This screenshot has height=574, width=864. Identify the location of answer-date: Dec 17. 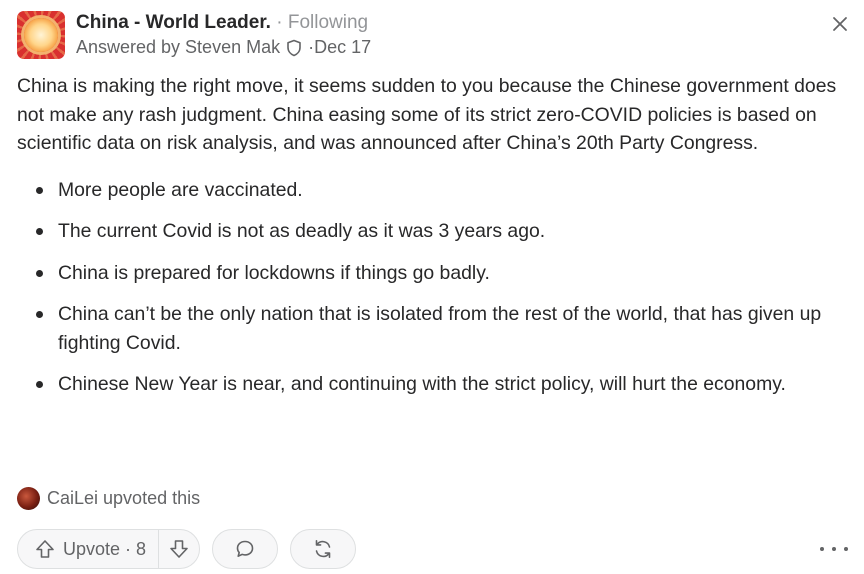
(342, 47).